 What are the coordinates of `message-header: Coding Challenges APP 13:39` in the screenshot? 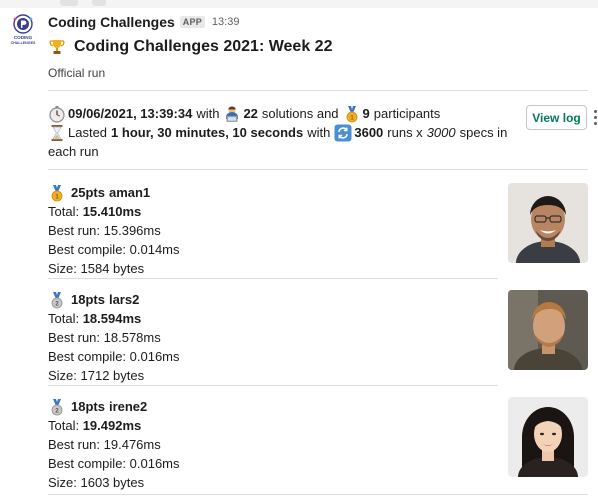 It's located at (143, 22).